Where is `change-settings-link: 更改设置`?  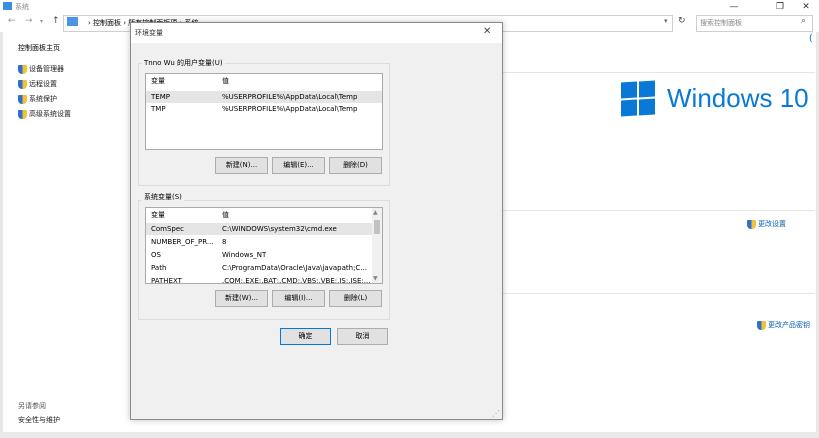
change-settings-link: 更改设置 is located at coordinates (766, 224).